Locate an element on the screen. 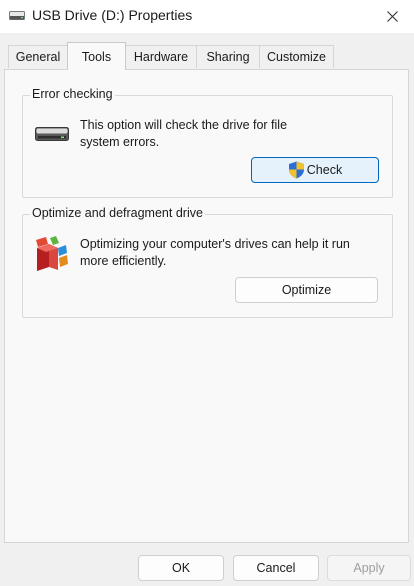 The height and width of the screenshot is (586, 414). error-checking-description-line2: system errors. is located at coordinates (120, 142).